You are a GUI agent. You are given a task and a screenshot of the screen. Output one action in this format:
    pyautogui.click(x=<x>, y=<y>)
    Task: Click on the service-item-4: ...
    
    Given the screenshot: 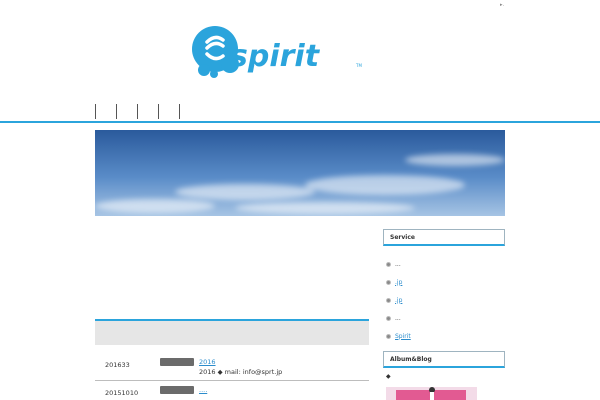 What is the action you would take?
    pyautogui.click(x=445, y=318)
    